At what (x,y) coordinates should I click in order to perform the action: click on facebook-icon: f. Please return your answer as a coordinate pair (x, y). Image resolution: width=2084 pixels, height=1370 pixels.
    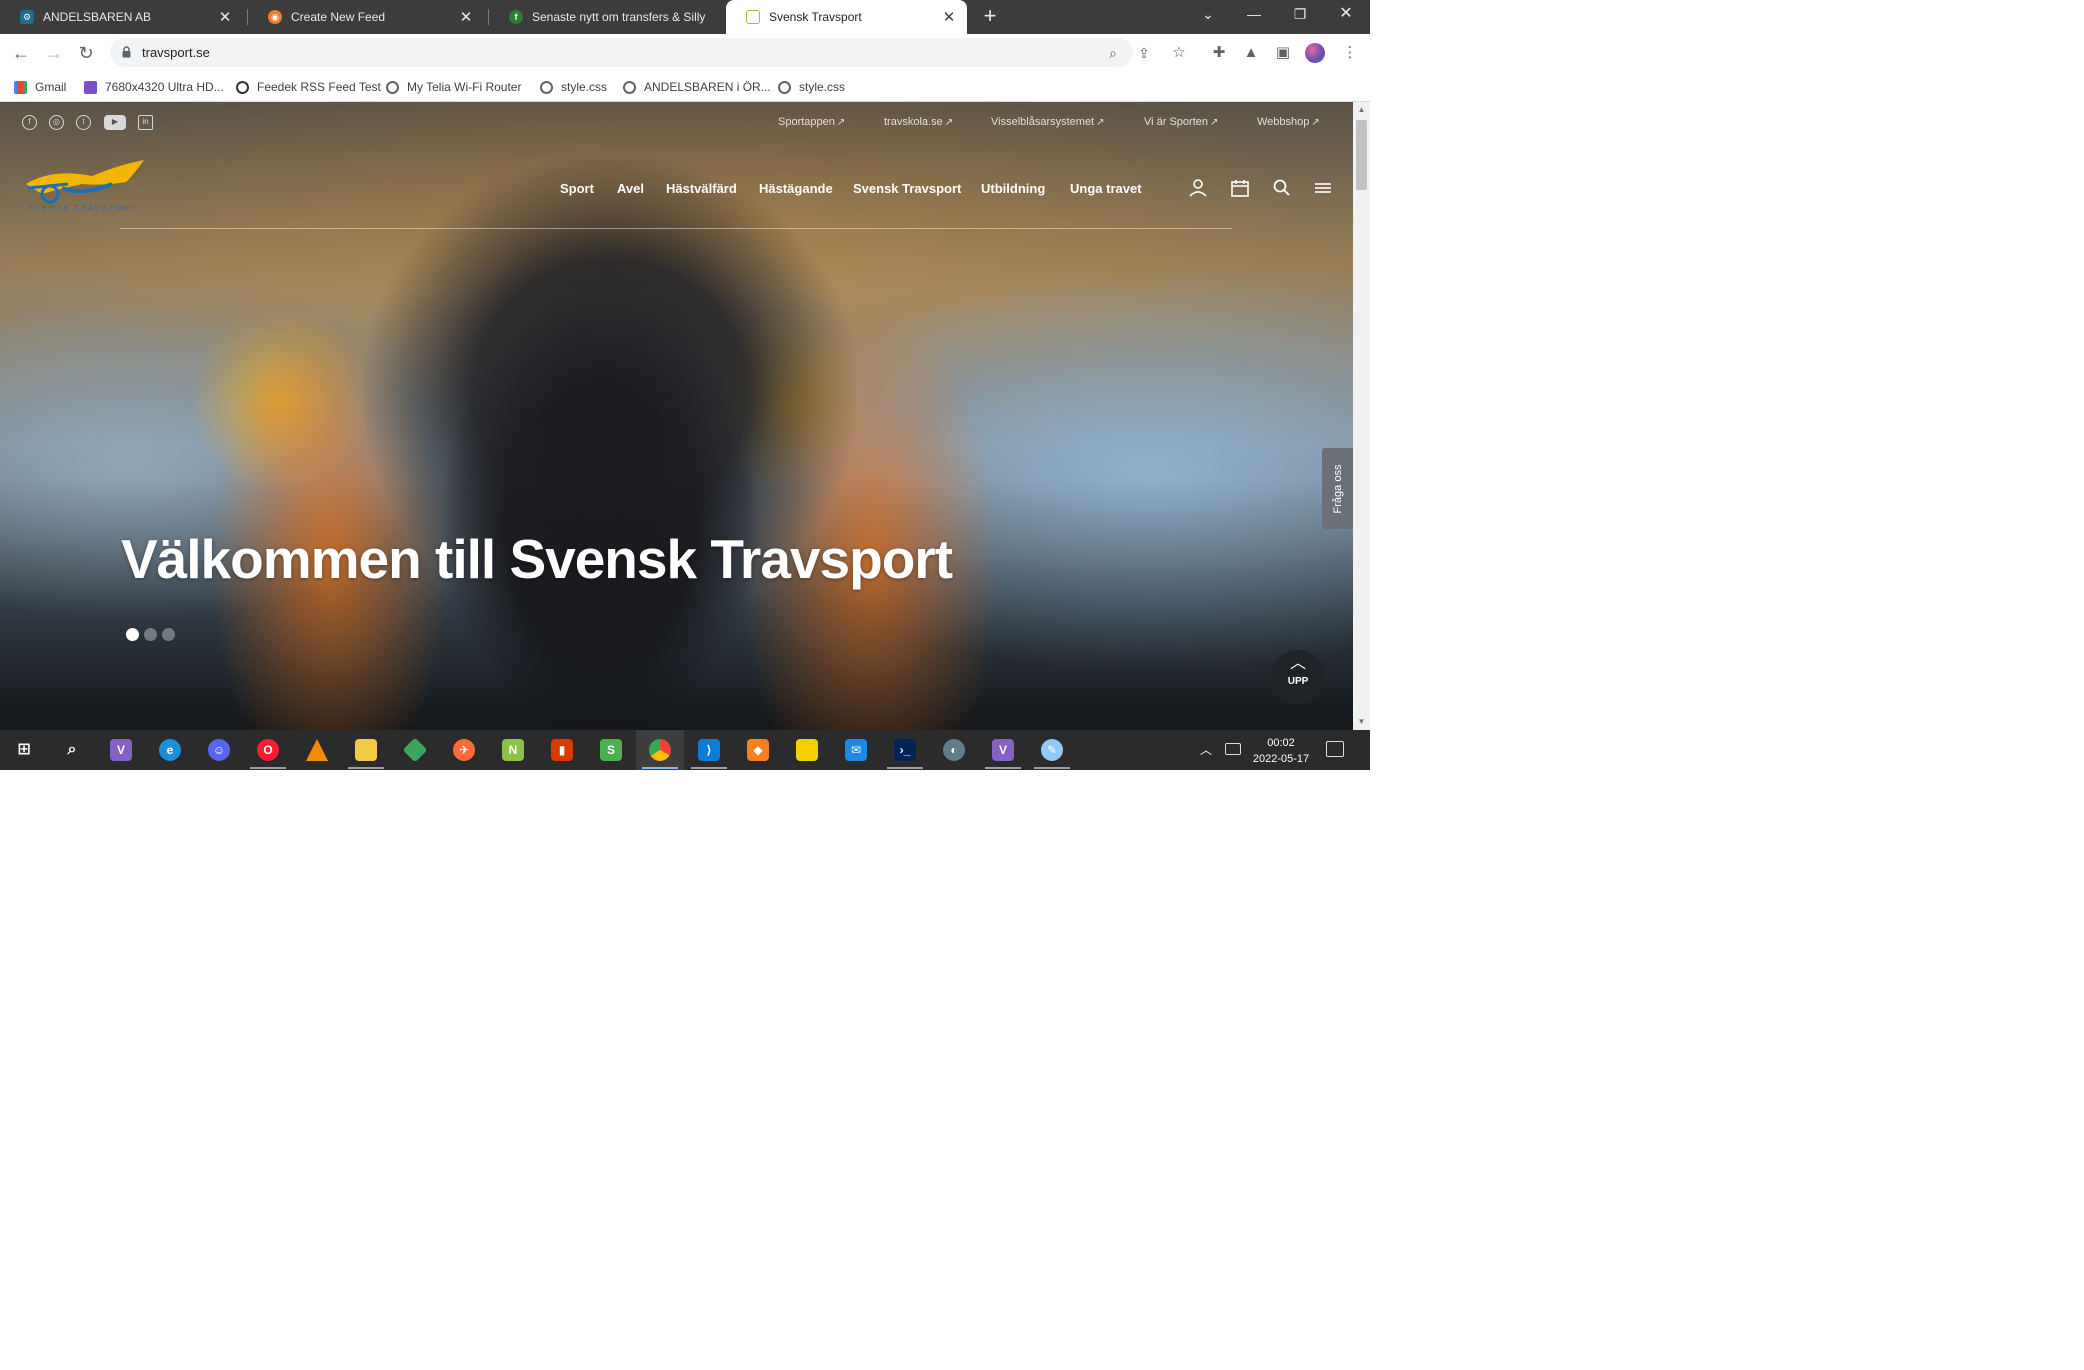
    Looking at the image, I should click on (29, 122).